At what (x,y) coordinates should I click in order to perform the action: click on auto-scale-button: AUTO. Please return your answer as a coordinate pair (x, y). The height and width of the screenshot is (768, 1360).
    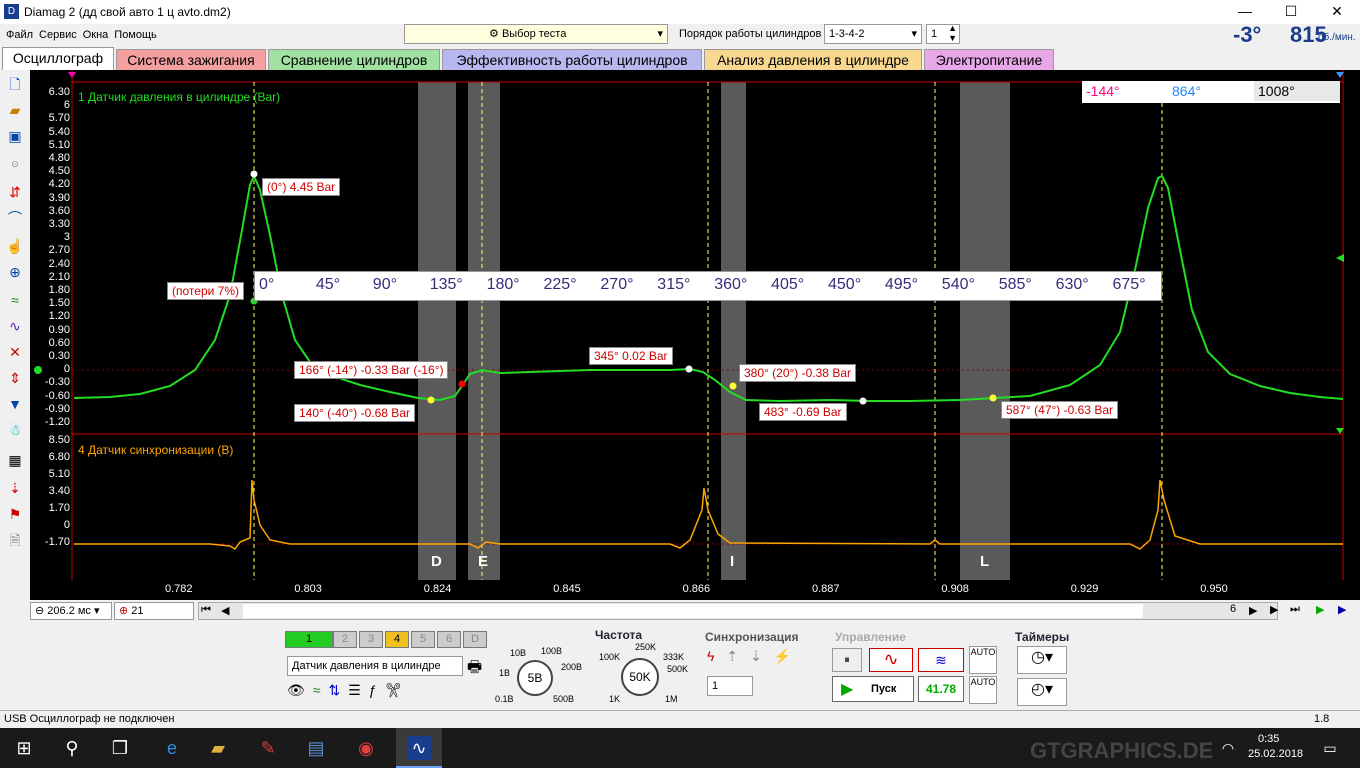
    Looking at the image, I should click on (983, 690).